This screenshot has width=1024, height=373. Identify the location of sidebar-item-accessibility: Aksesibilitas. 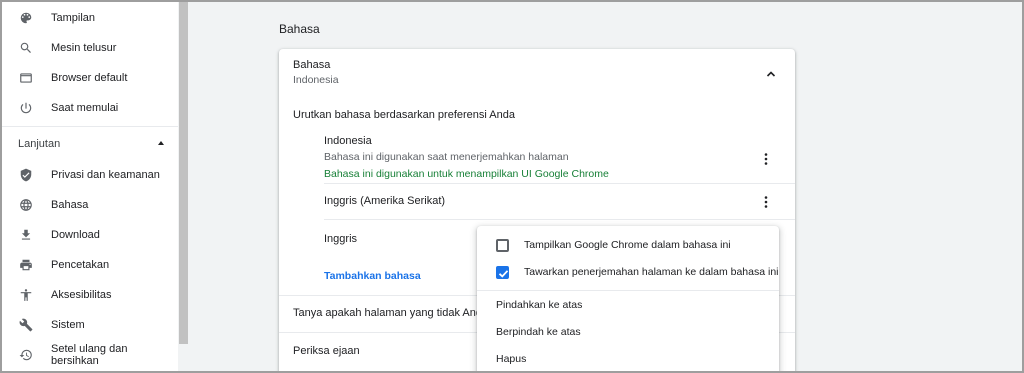
(90, 295).